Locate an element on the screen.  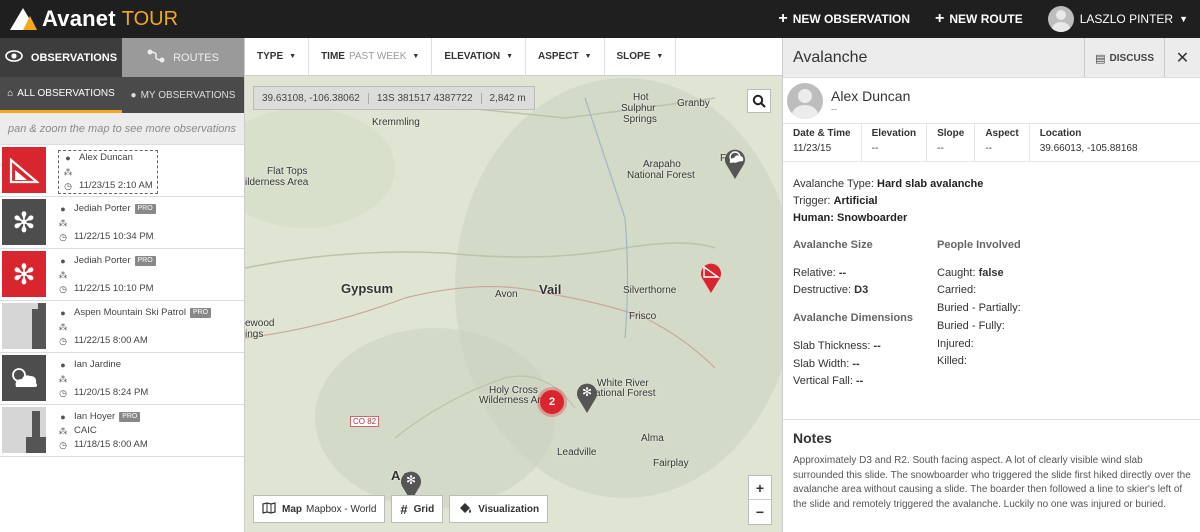
tab-label: OBSERVATIONS is located at coordinates (74, 57).